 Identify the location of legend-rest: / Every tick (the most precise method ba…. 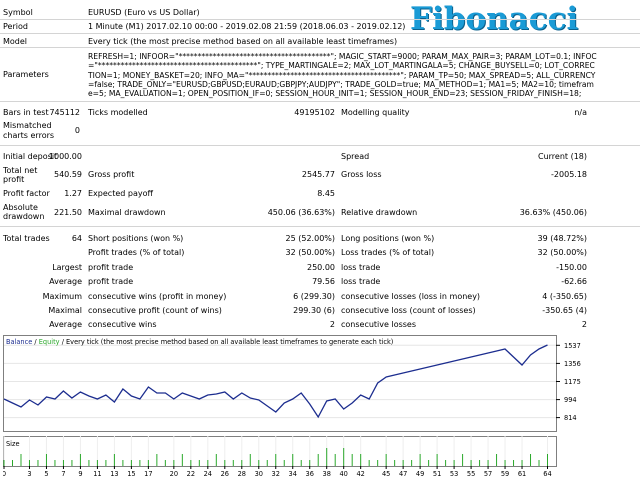
(227, 342).